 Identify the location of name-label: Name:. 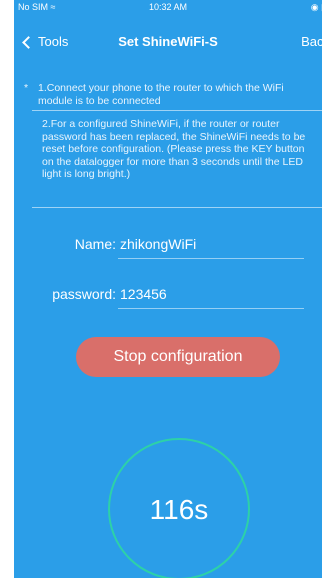
(95, 244).